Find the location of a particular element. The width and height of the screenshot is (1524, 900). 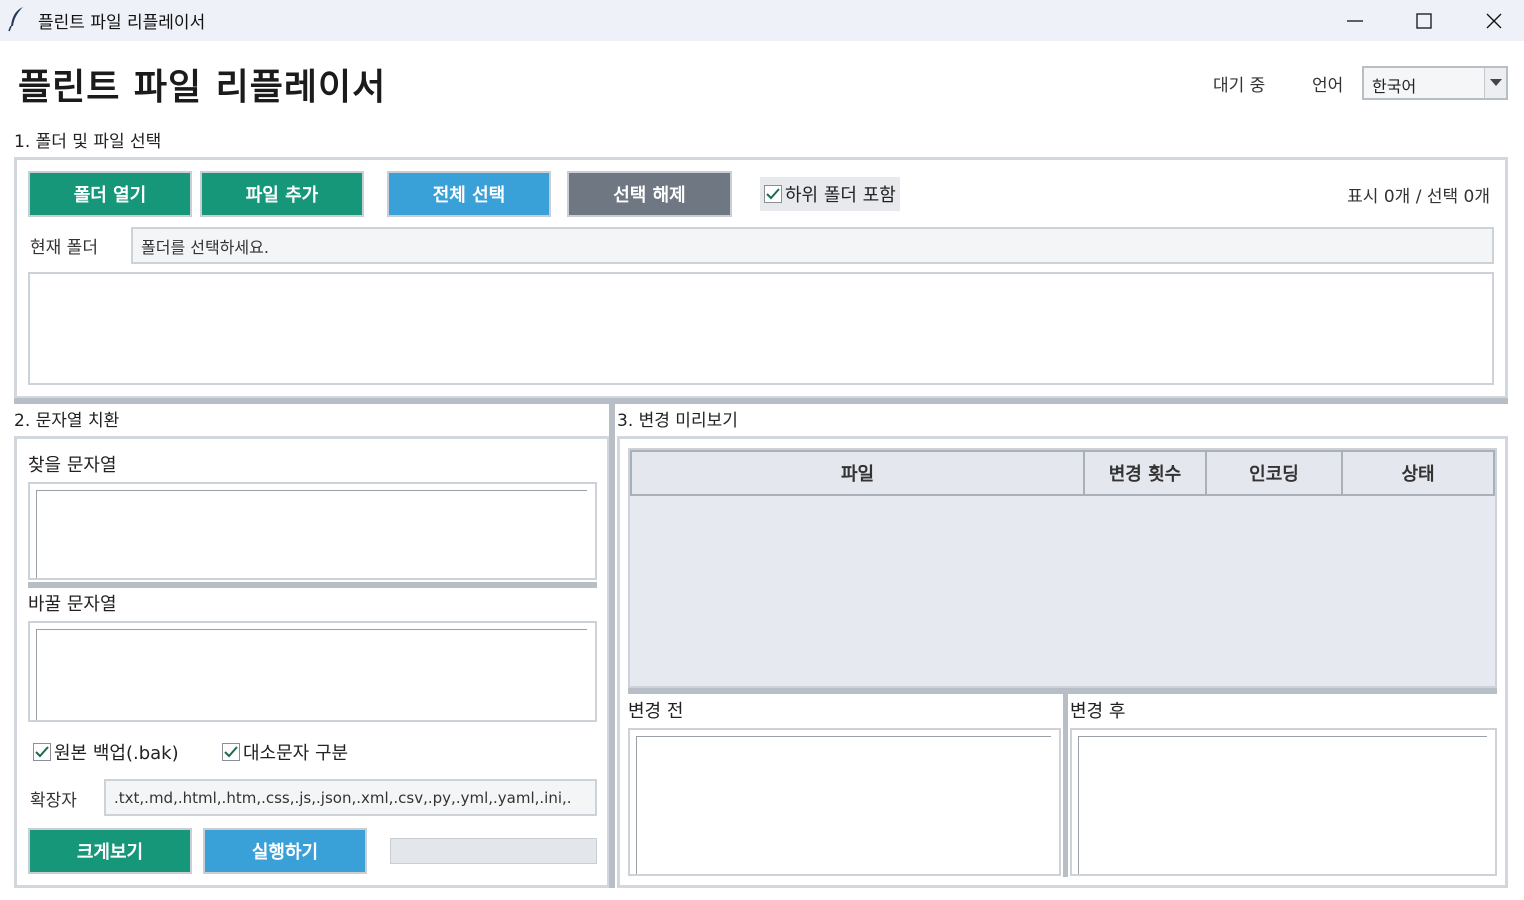

case-sensitive-label: 대소문자 구분 is located at coordinates (296, 753).